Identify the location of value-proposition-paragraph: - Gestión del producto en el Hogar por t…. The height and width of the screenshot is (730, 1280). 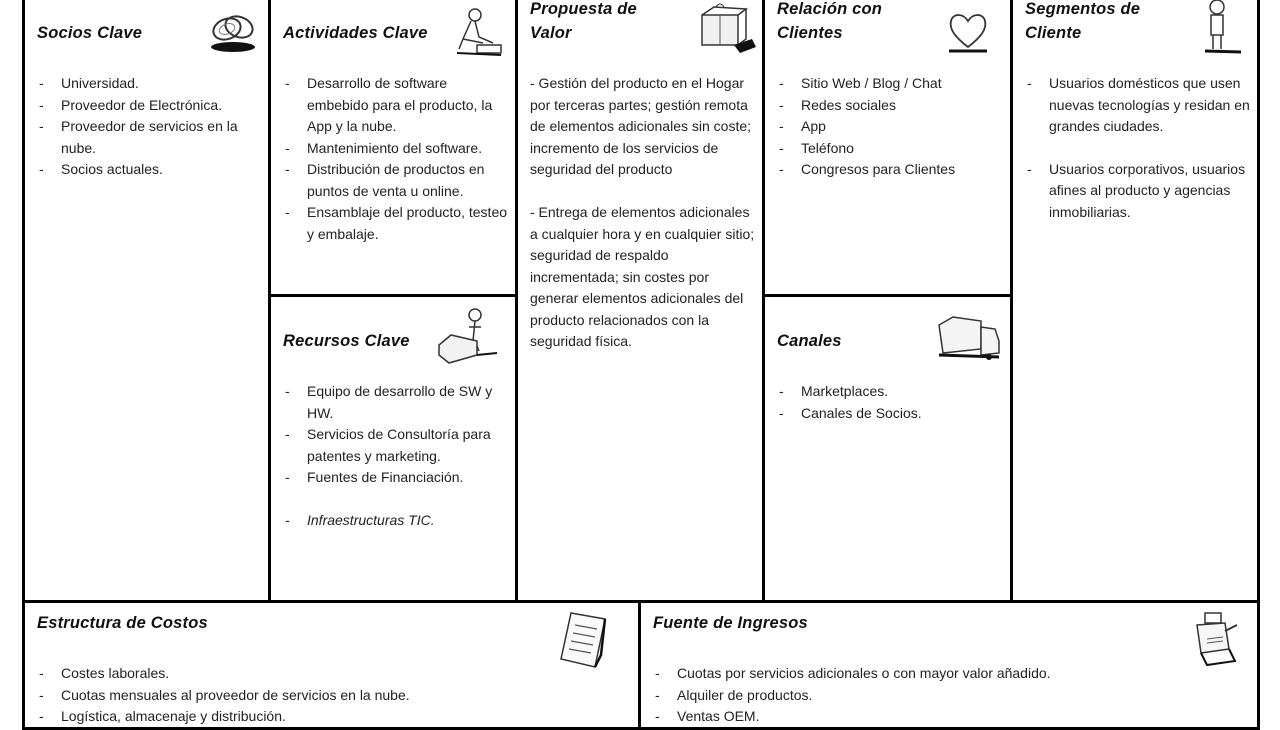
(641, 126).